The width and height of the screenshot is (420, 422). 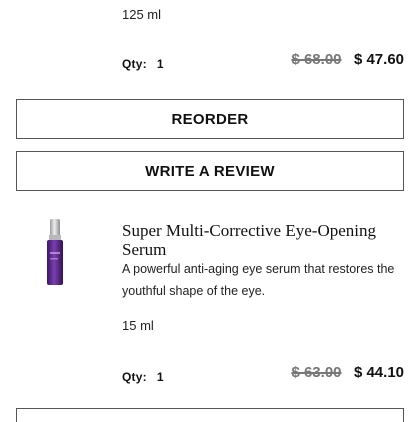 I want to click on product-image, so click(x=55, y=253).